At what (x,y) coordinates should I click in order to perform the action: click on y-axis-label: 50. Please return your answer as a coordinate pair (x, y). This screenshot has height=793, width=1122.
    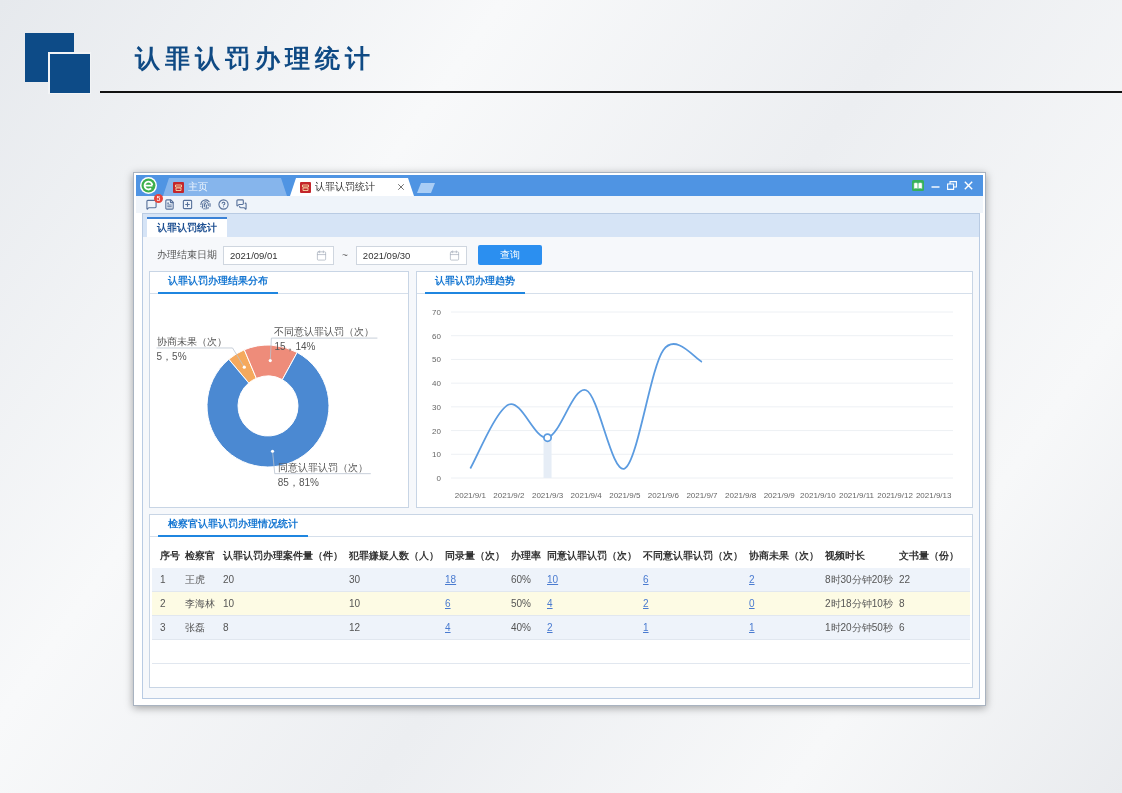
    Looking at the image, I should click on (436, 360).